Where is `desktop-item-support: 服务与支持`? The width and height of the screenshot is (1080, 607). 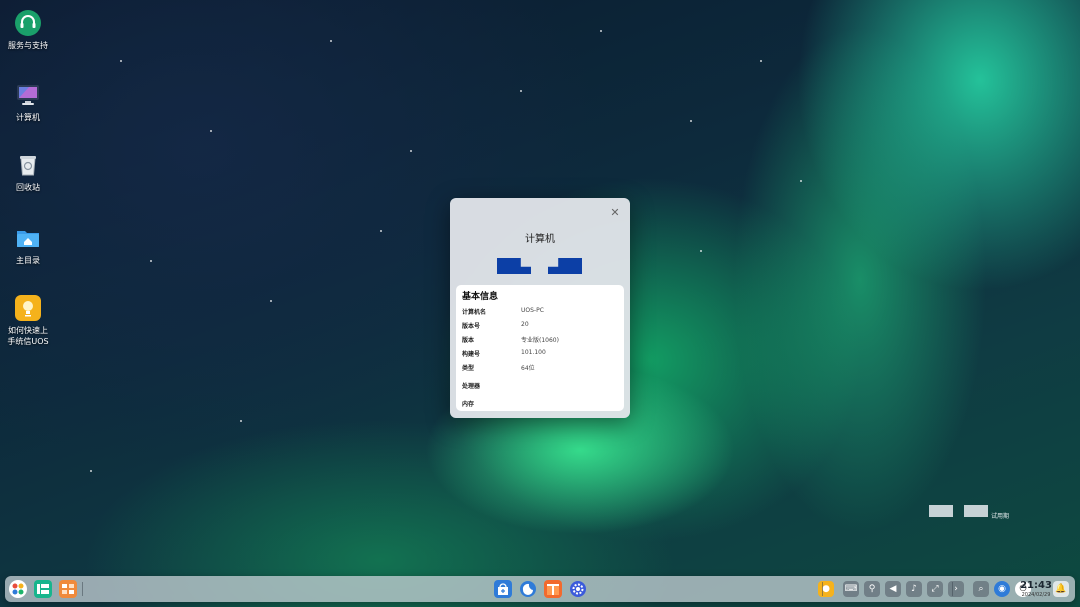
desktop-item-support: 服务与支持 is located at coordinates (28, 30).